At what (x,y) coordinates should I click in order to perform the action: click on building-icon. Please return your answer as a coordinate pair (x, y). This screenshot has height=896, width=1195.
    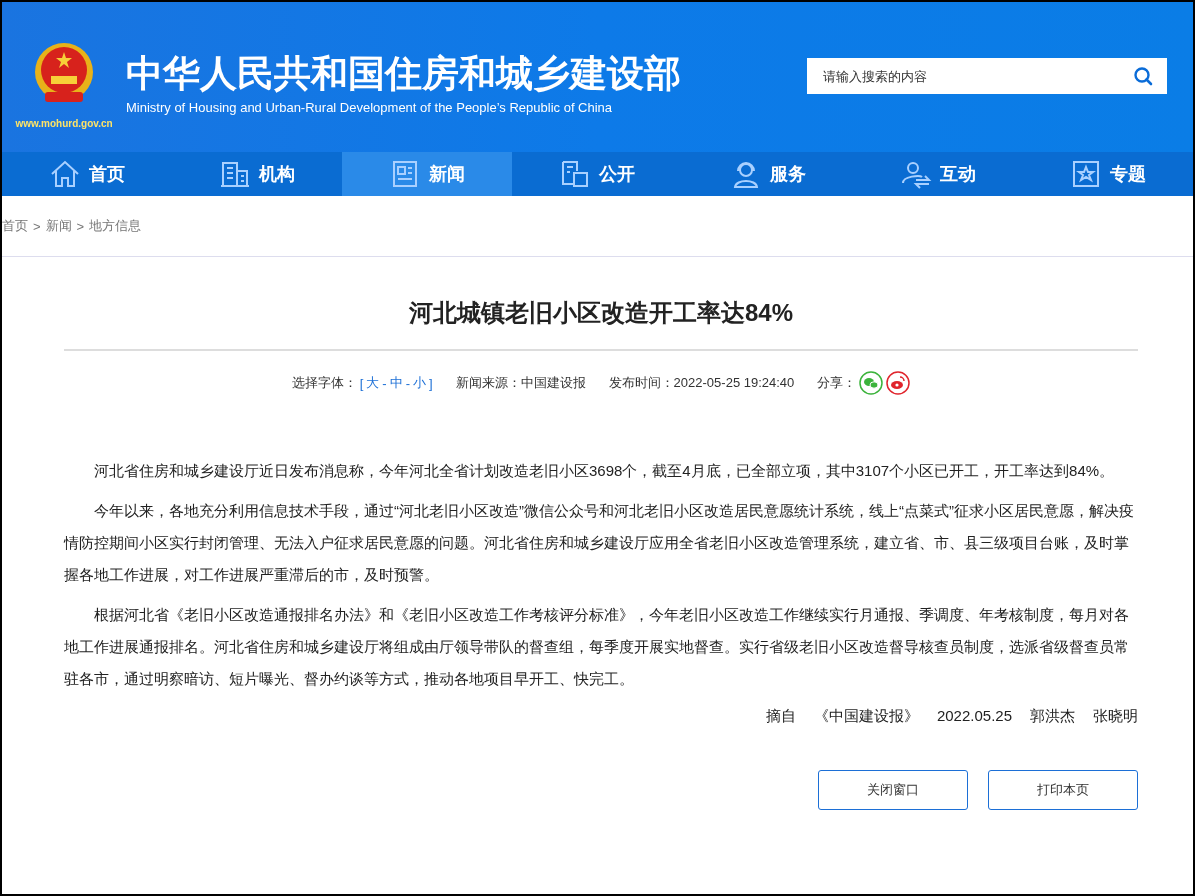
    Looking at the image, I should click on (235, 174).